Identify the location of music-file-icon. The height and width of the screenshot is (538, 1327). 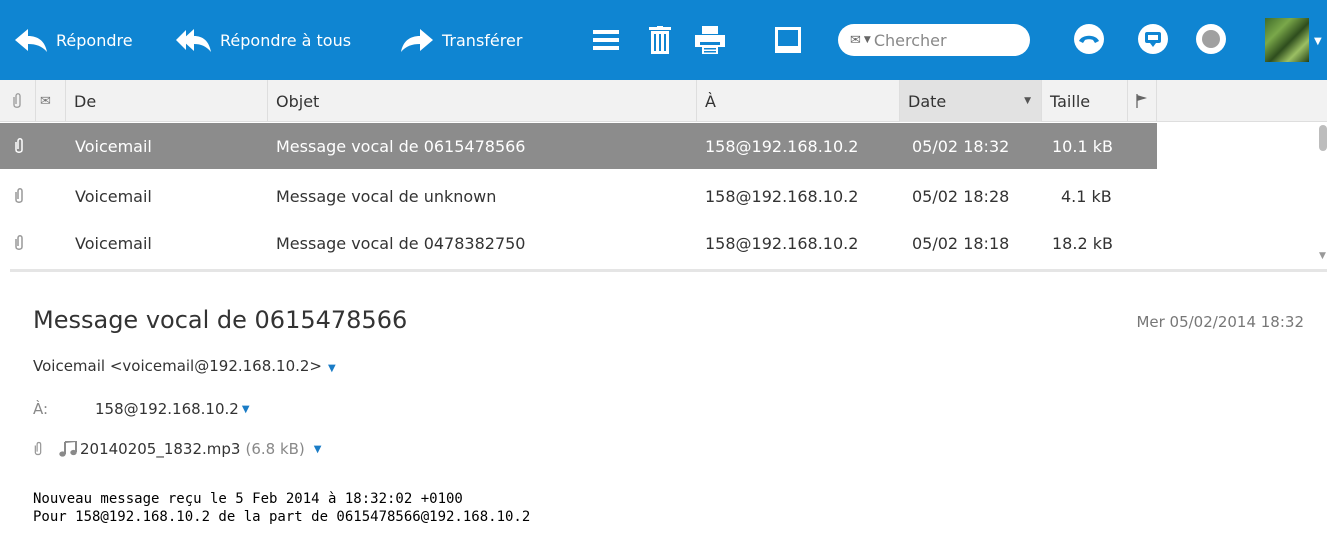
(68, 449).